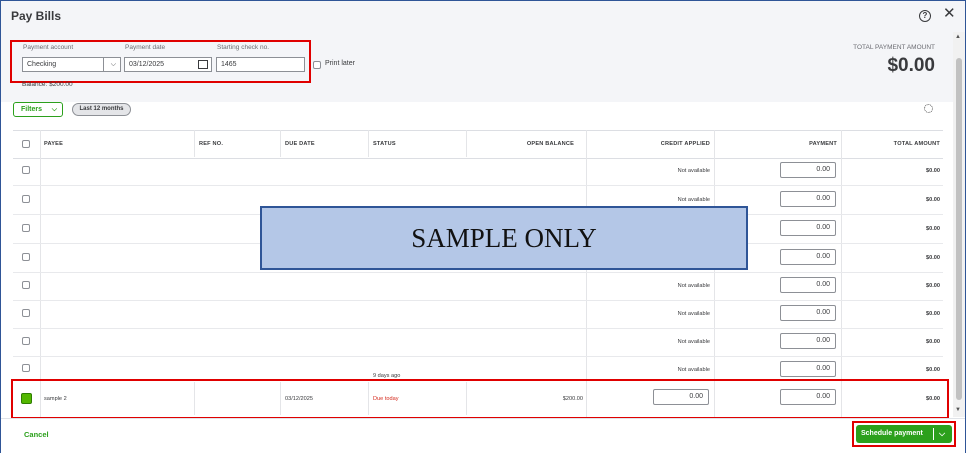 The height and width of the screenshot is (455, 968). What do you see at coordinates (71, 64) in the screenshot?
I see `payment-account-select: Checking ⌵` at bounding box center [71, 64].